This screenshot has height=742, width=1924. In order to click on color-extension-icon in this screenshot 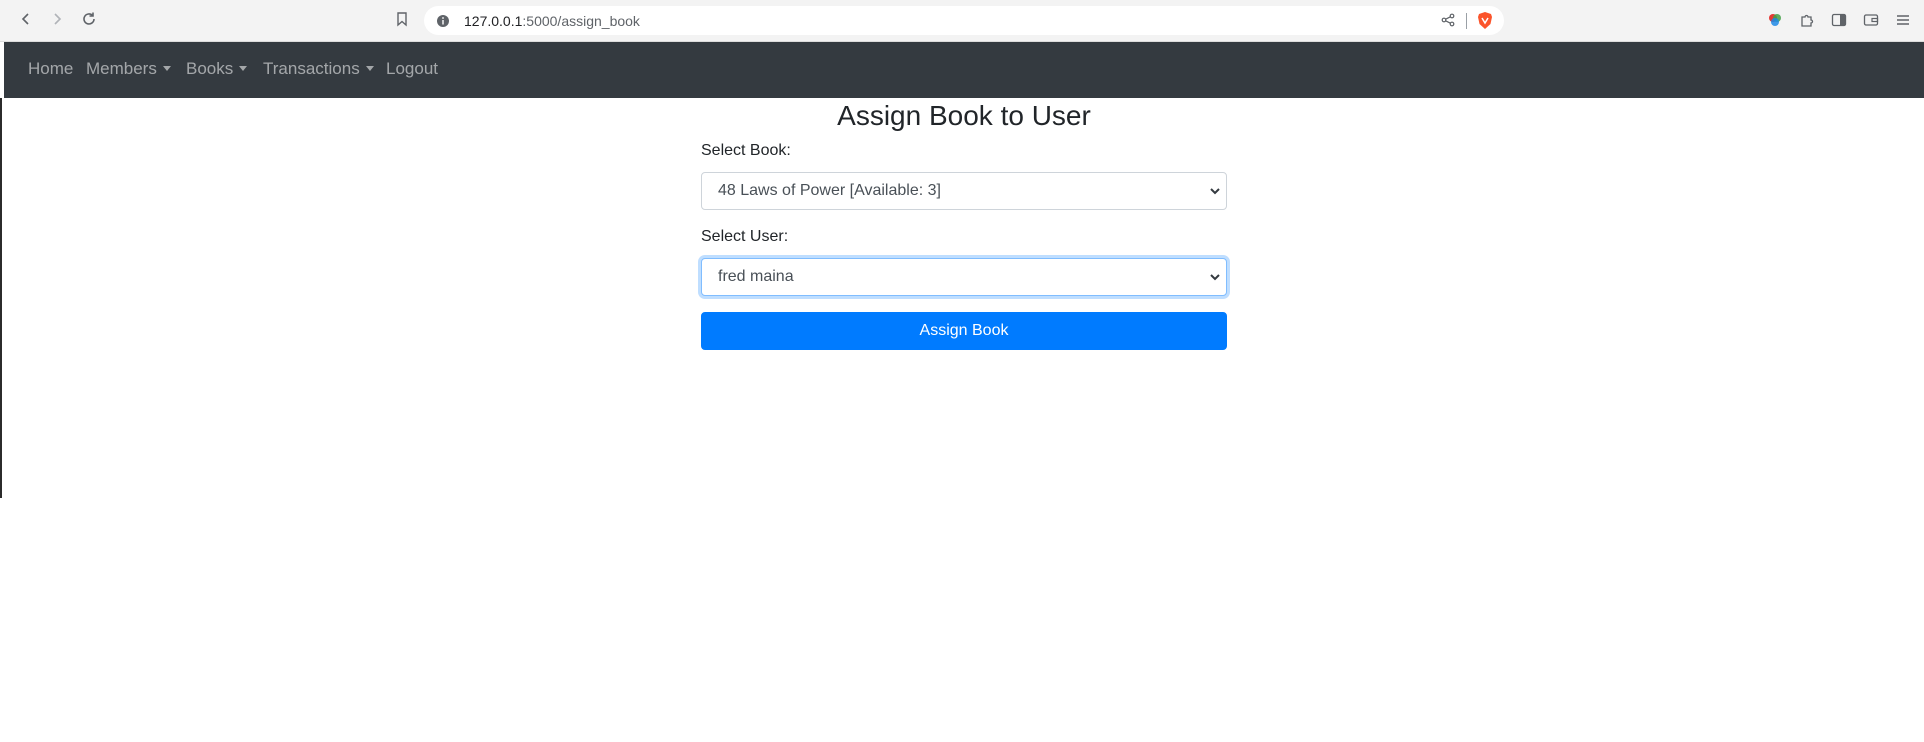, I will do `click(1775, 20)`.